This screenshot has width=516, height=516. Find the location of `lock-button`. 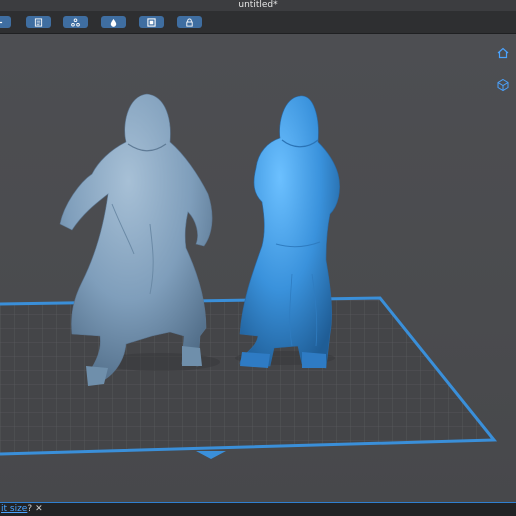

lock-button is located at coordinates (189, 22).